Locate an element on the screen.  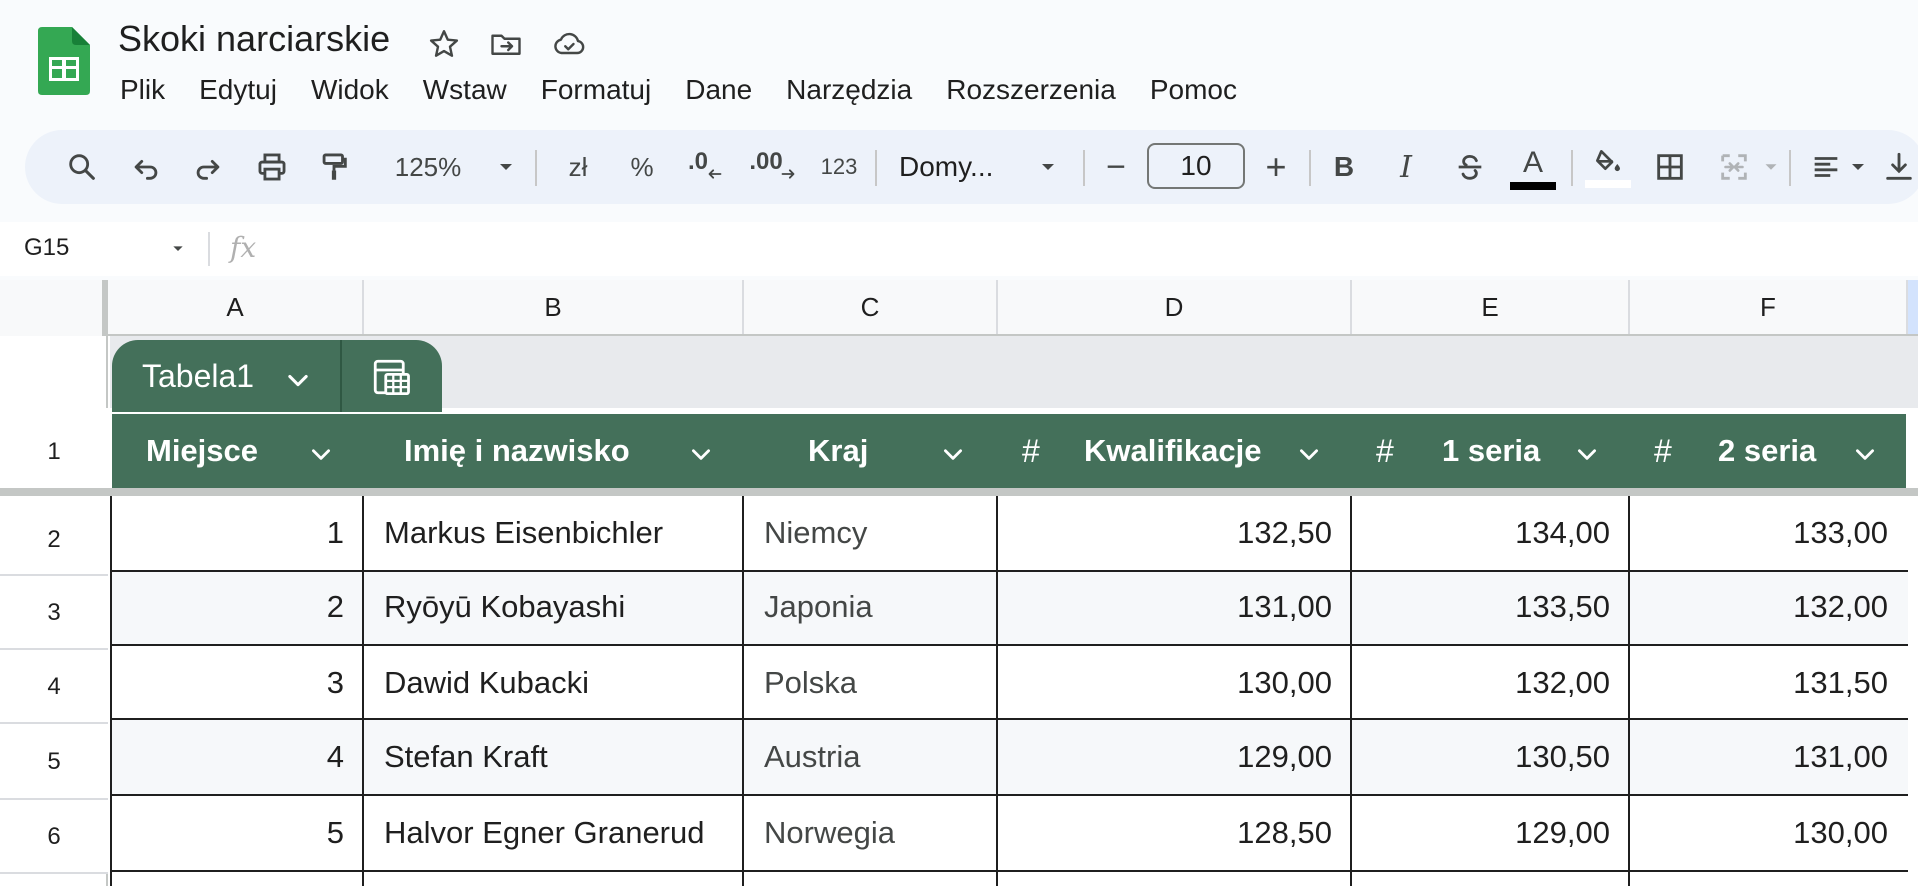
zoom-dropdown-icon is located at coordinates (506, 167).